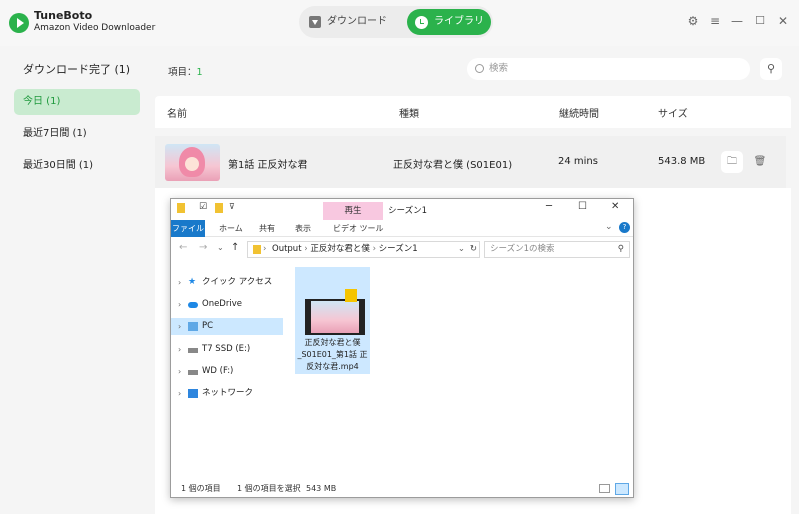  What do you see at coordinates (608, 69) in the screenshot?
I see `search-input: 検索` at bounding box center [608, 69].